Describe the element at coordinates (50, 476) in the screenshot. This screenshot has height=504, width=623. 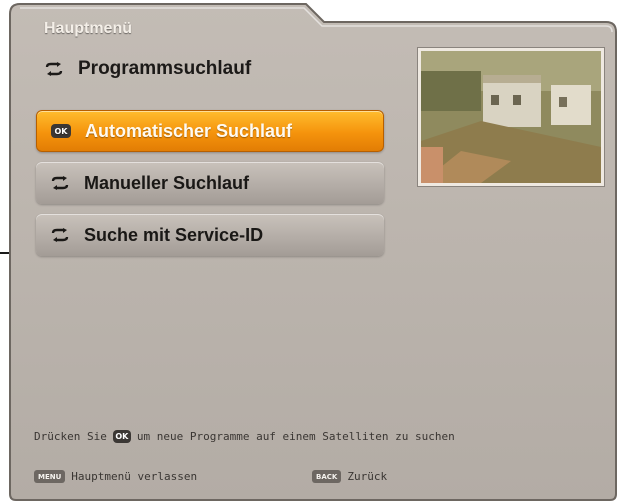
I see `menu-key-icon: MENU` at that location.